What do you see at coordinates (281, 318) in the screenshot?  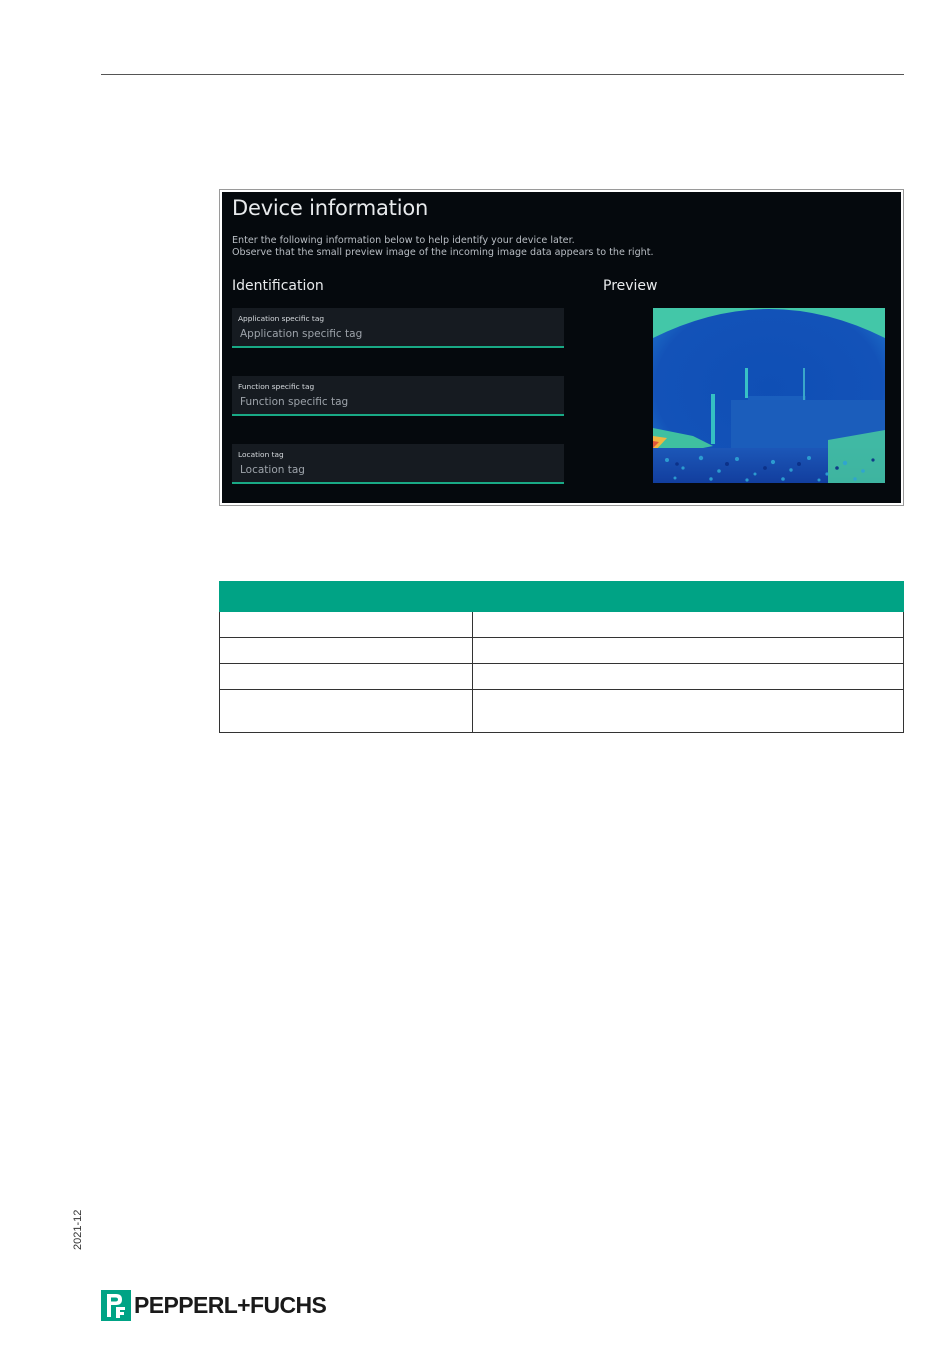 I see `application-tag-label: Application specific tag` at bounding box center [281, 318].